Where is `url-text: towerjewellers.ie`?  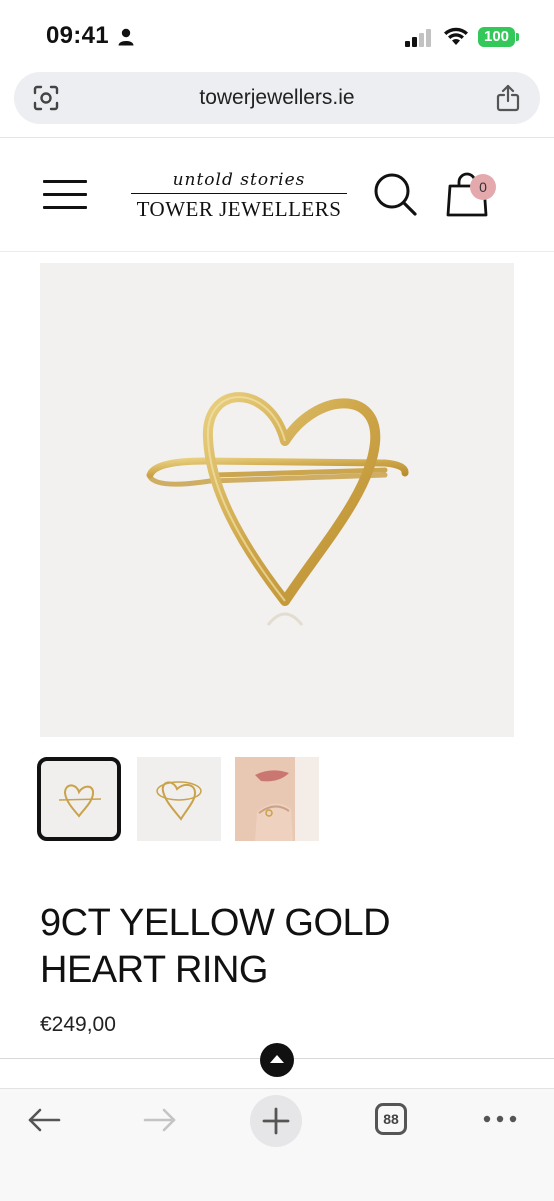
url-text: towerjewellers.ie is located at coordinates (277, 98).